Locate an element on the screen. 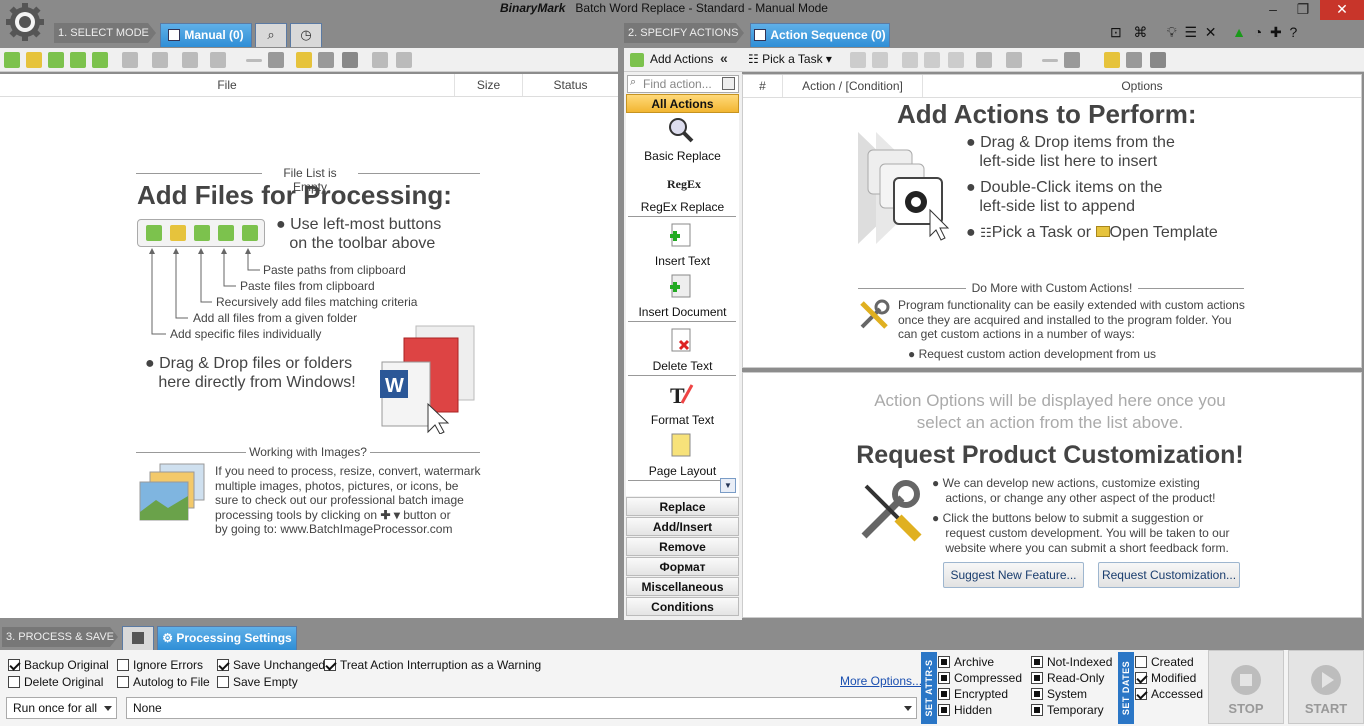 The image size is (1364, 726). add-menu-icon: ✚ is located at coordinates (1276, 32).